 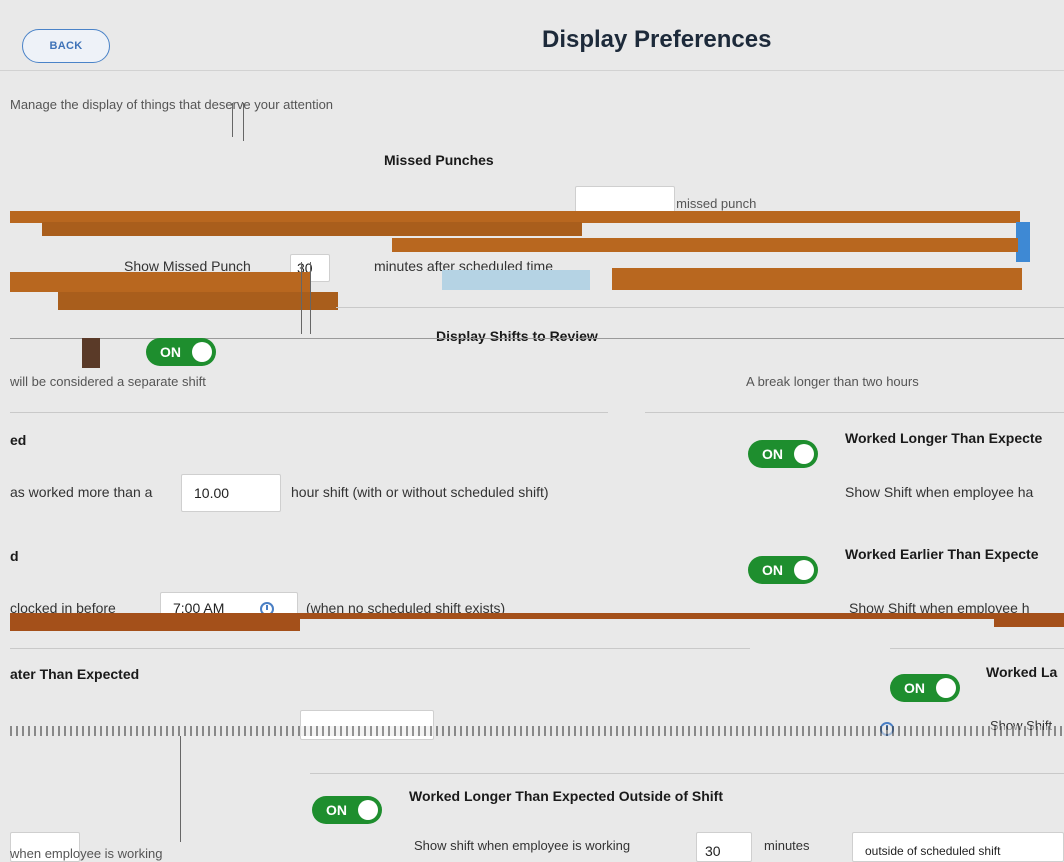 What do you see at coordinates (18, 440) in the screenshot?
I see `worked-longer-left-title: ed` at bounding box center [18, 440].